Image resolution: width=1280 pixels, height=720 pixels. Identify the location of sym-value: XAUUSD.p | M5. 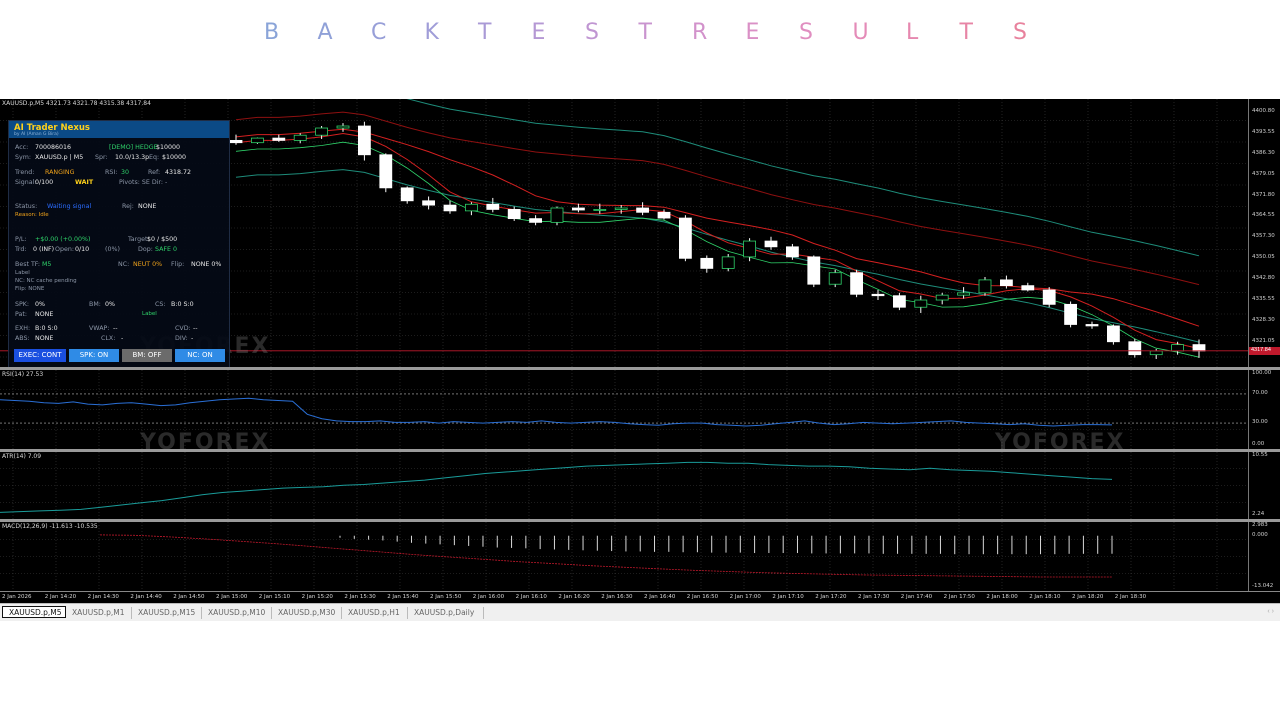
(59, 157).